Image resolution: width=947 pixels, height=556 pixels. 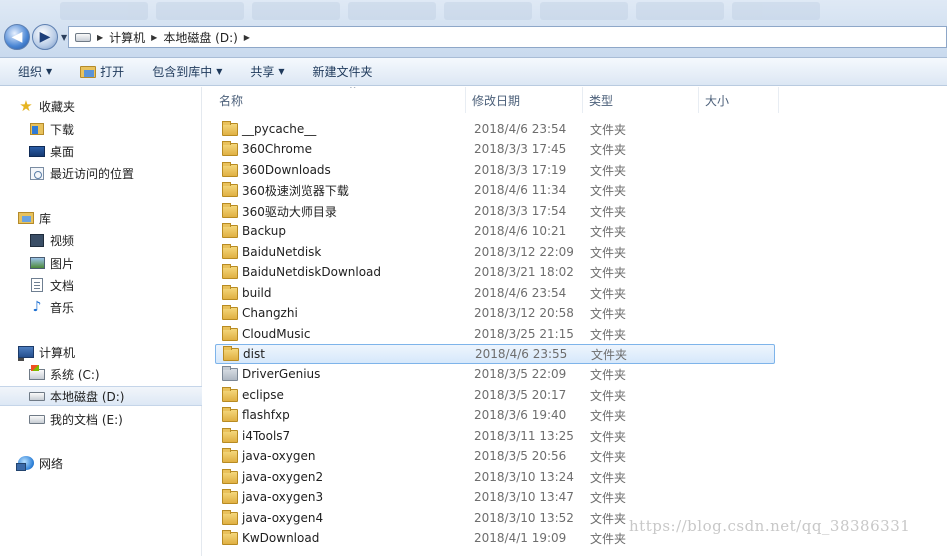 I want to click on column-header-type: 类型, so click(x=641, y=100).